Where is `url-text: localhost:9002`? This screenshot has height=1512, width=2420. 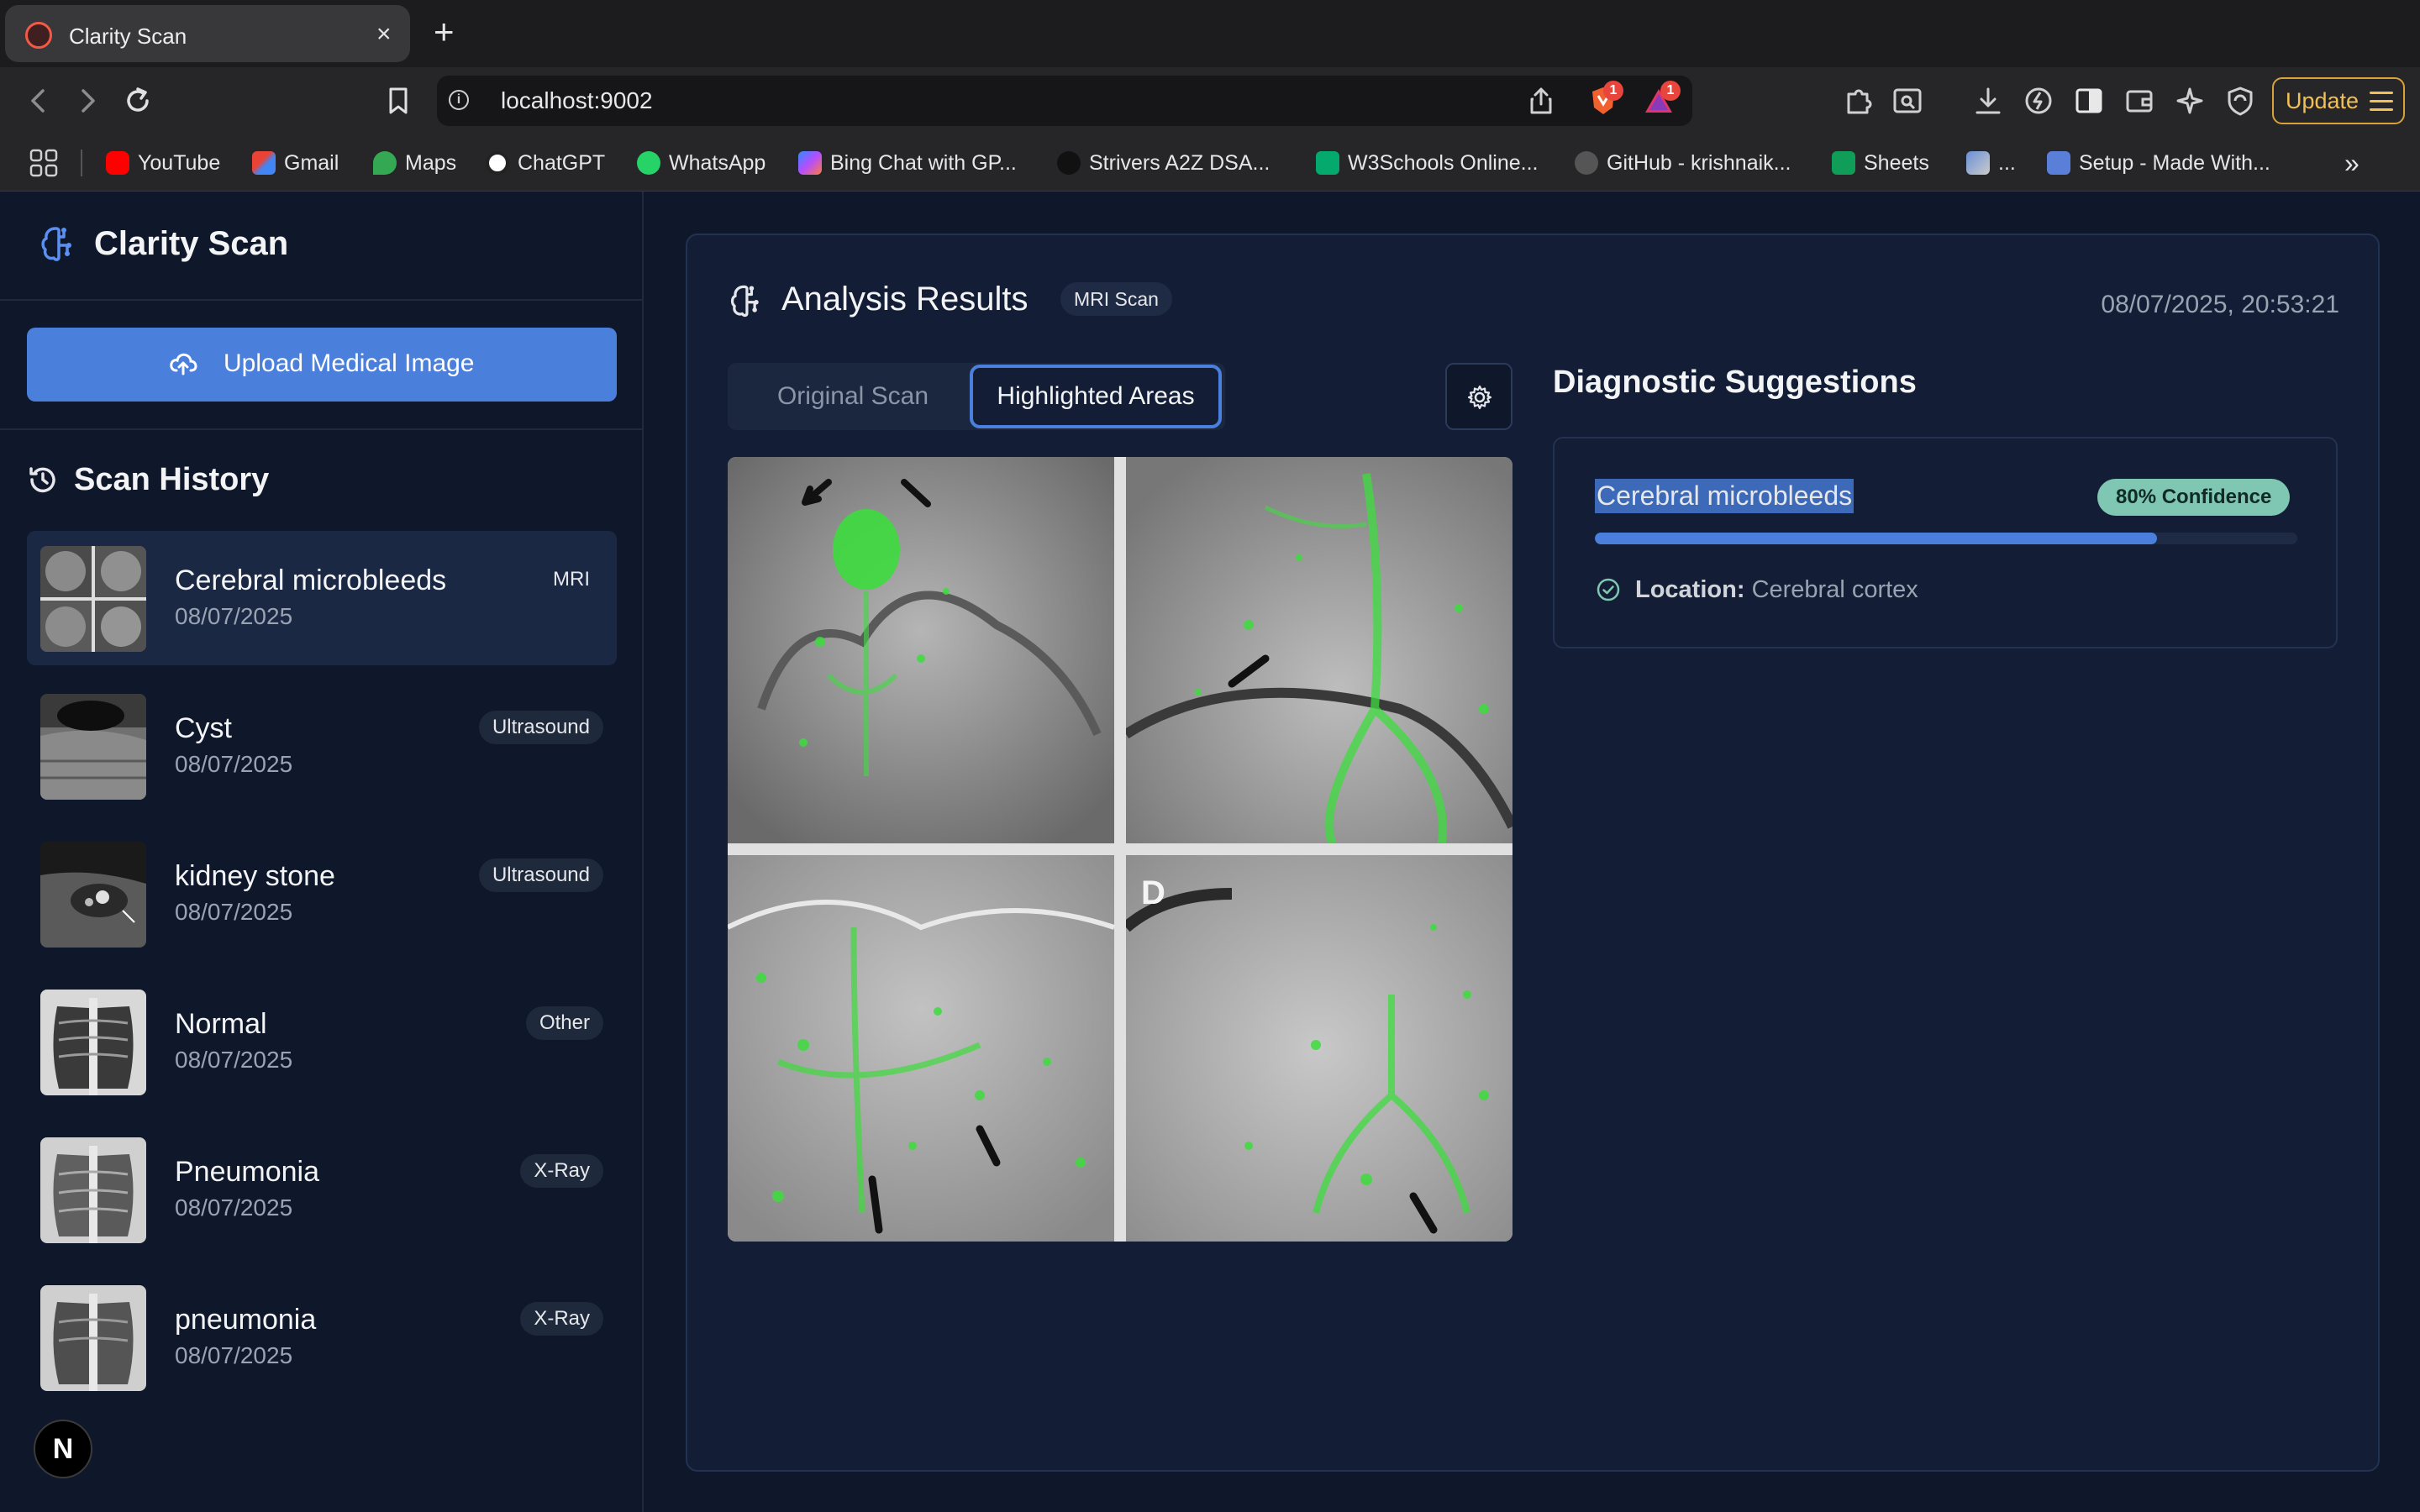 url-text: localhost:9002 is located at coordinates (577, 100).